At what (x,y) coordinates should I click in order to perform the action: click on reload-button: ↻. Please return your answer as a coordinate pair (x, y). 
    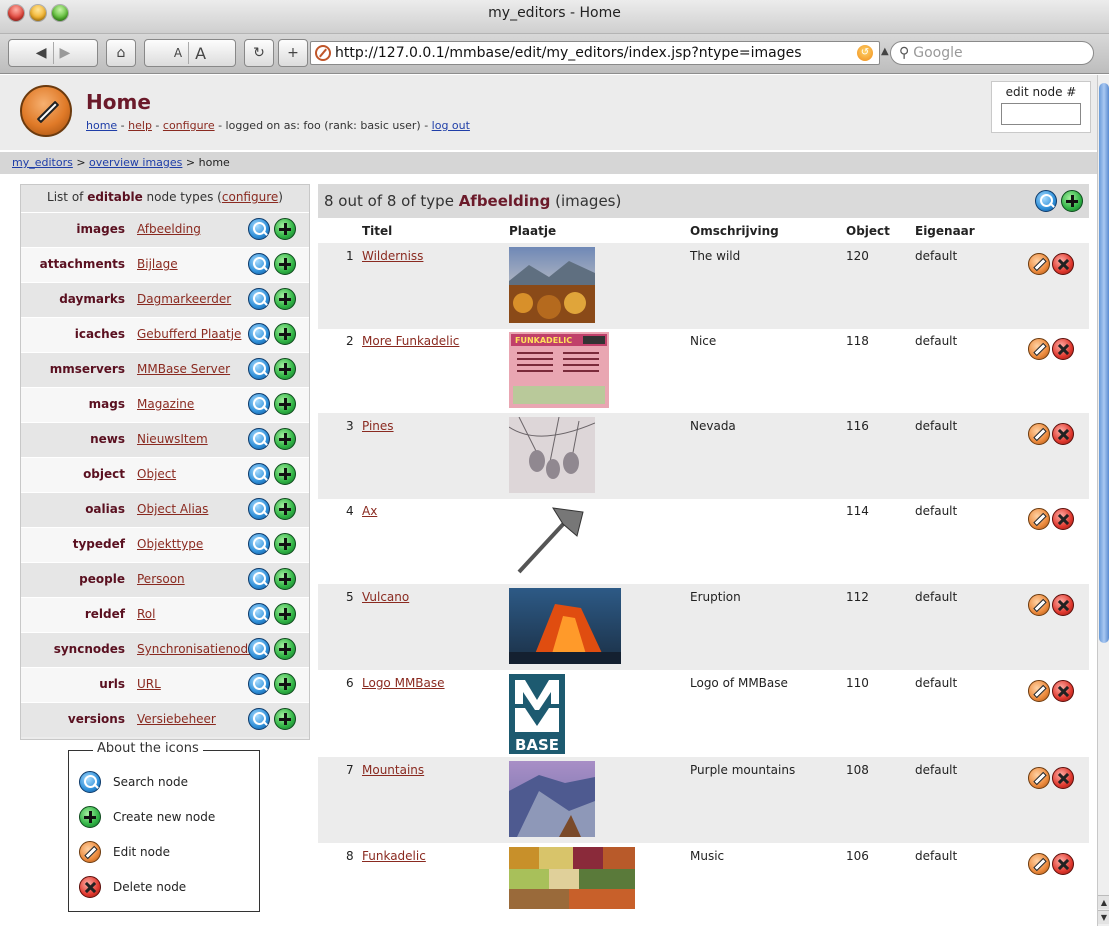
    Looking at the image, I should click on (259, 53).